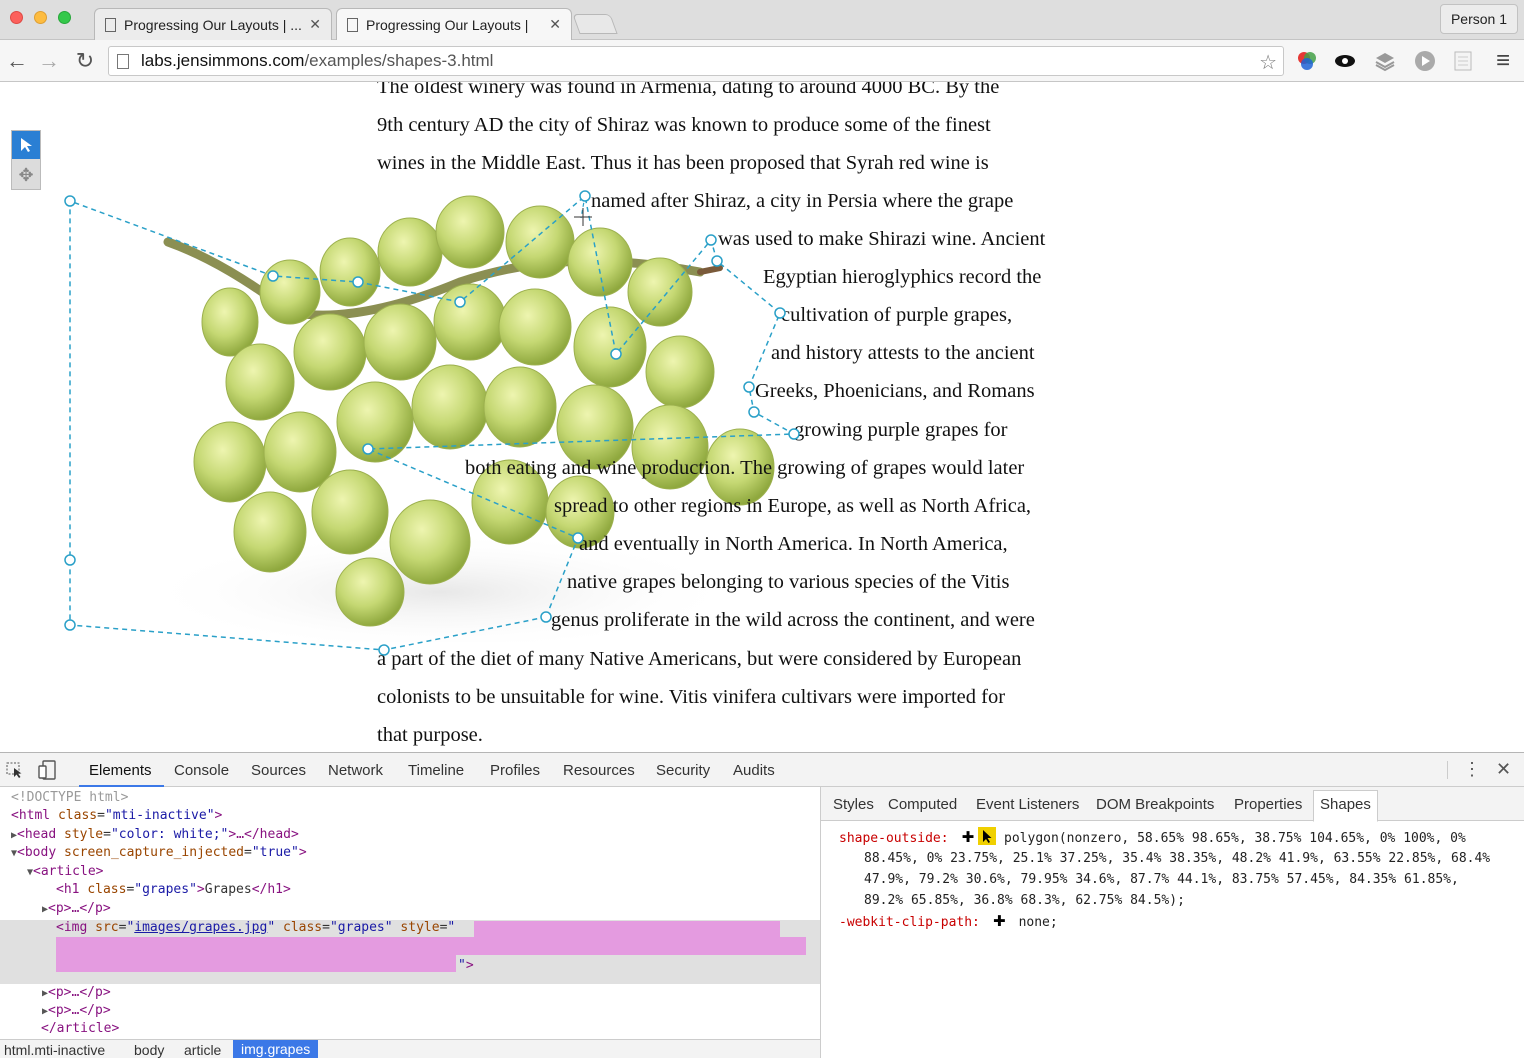 The image size is (1524, 1058). Describe the element at coordinates (1345, 61) in the screenshot. I see `eye-extension-icon` at that location.